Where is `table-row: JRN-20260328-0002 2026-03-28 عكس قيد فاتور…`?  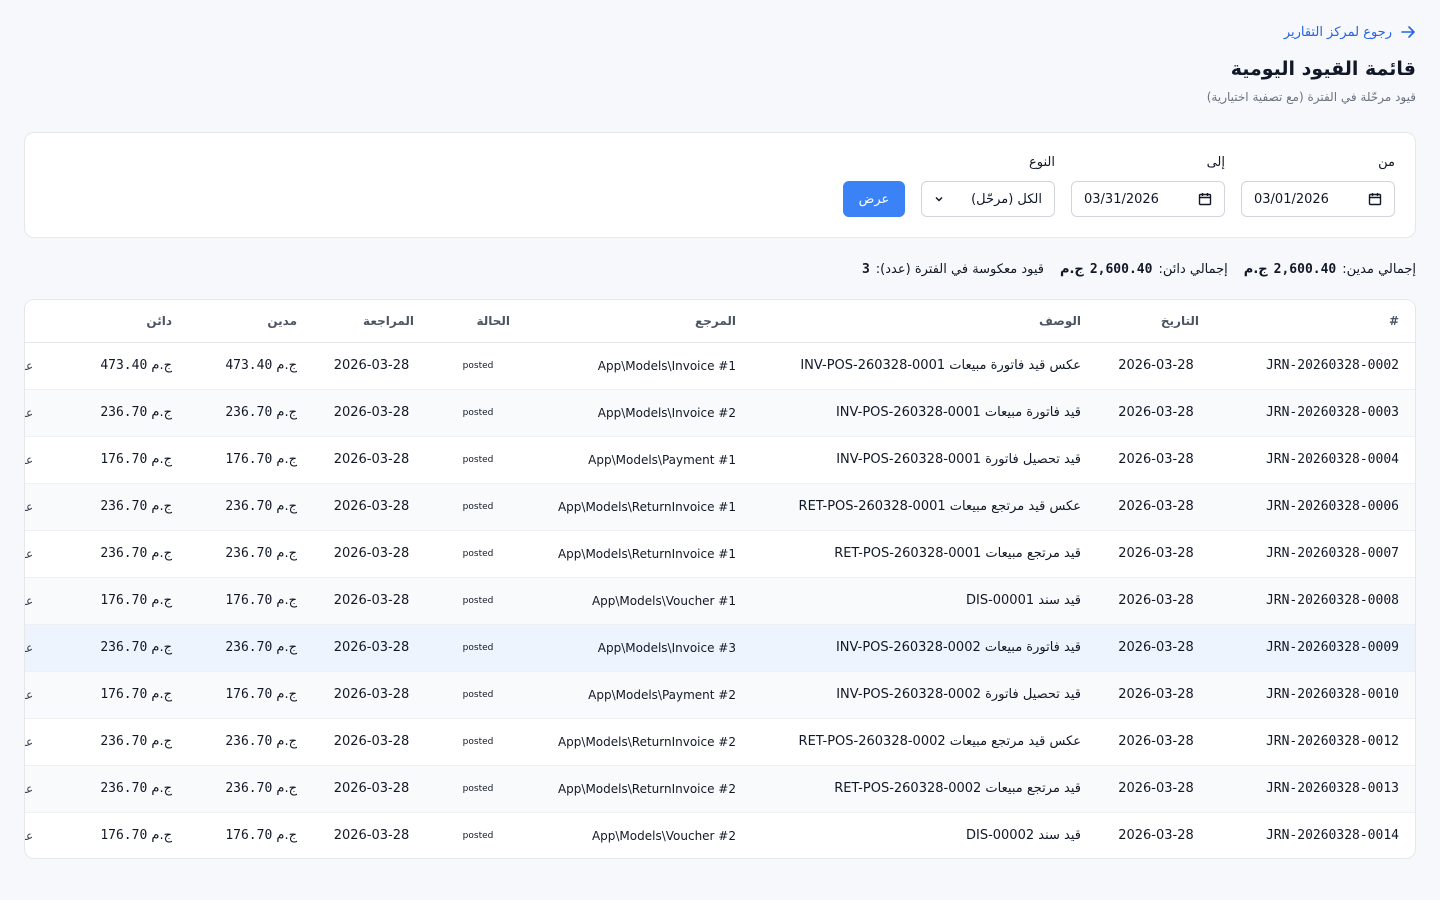 table-row: JRN-20260328-0002 2026-03-28 عكس قيد فاتور… is located at coordinates (720, 366).